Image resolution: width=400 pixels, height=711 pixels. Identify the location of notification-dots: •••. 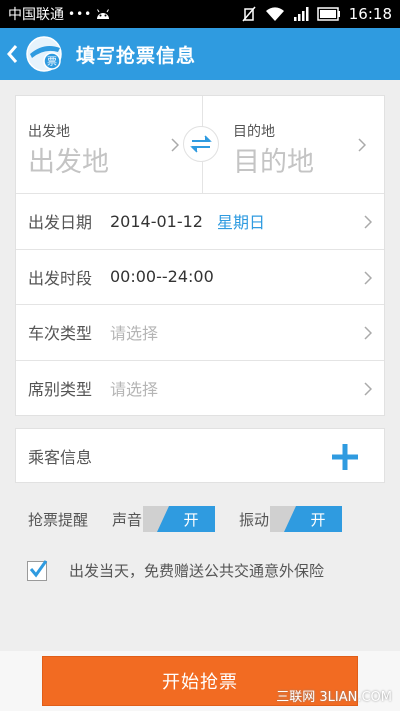
(80, 14).